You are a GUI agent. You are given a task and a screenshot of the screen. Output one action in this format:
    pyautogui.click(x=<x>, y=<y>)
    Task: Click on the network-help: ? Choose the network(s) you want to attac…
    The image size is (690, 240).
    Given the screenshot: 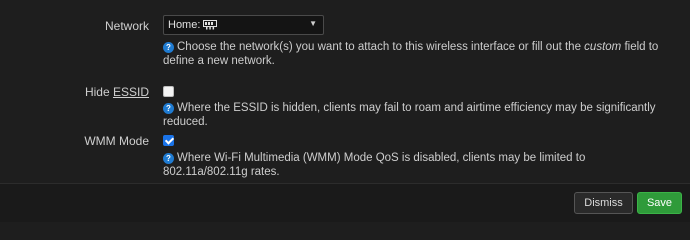 What is the action you would take?
    pyautogui.click(x=418, y=54)
    